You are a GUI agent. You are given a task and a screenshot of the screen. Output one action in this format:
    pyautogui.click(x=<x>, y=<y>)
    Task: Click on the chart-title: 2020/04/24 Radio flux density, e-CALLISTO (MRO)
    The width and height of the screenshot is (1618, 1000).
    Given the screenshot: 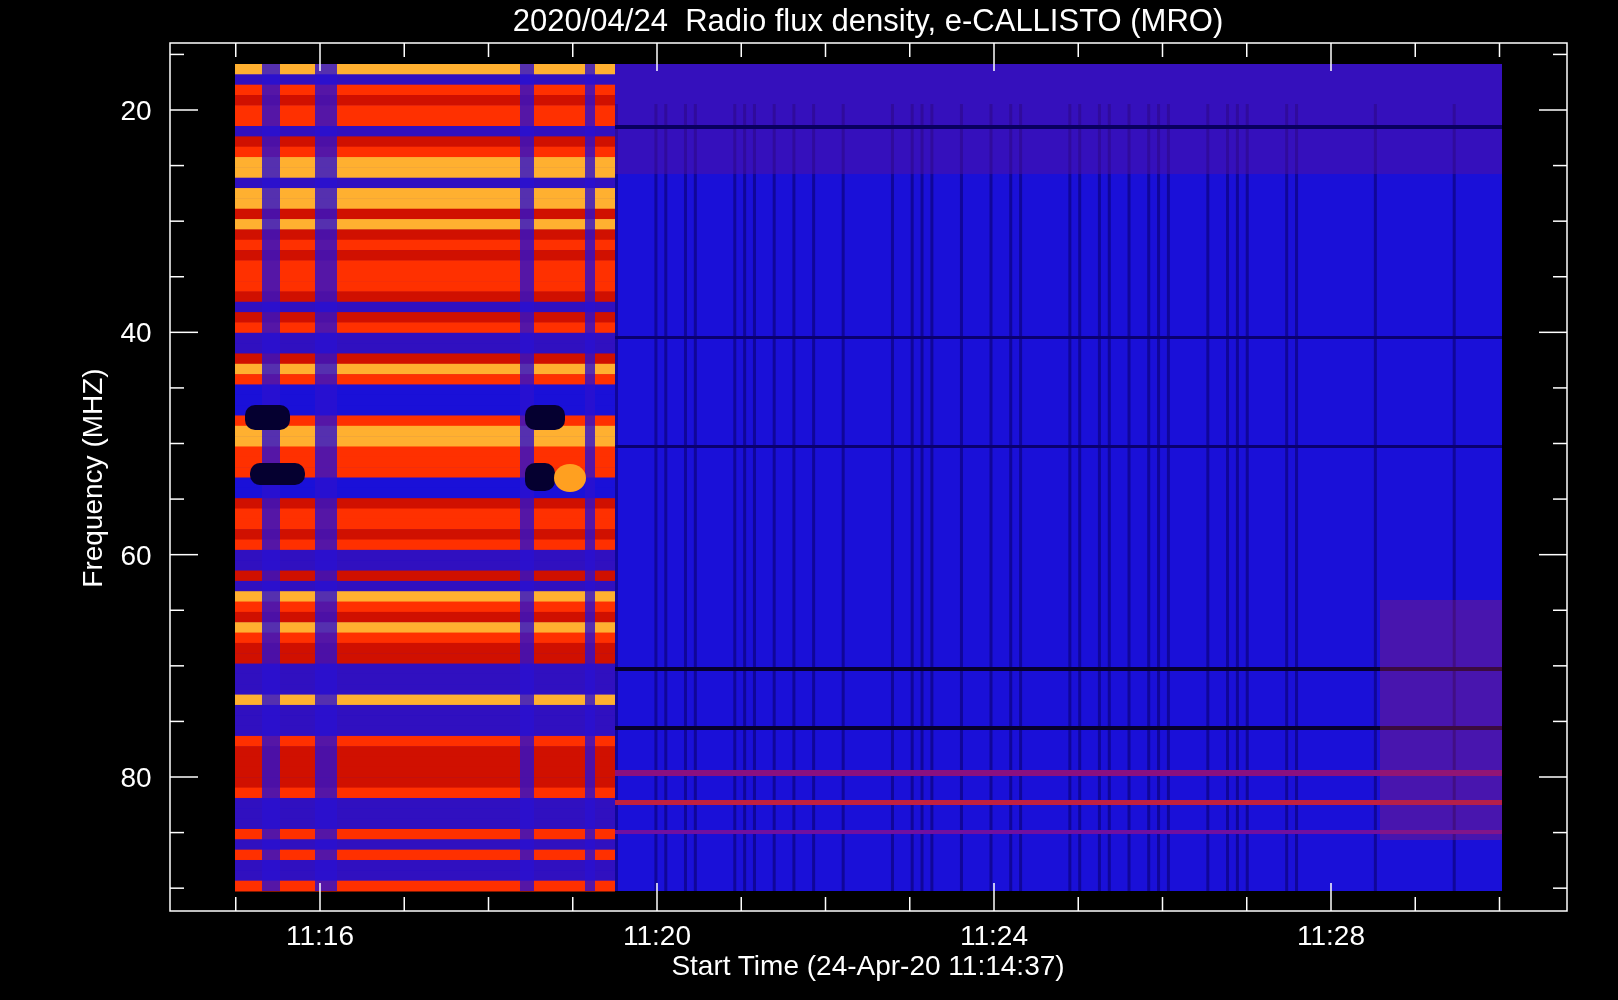 What is the action you would take?
    pyautogui.click(x=868, y=20)
    